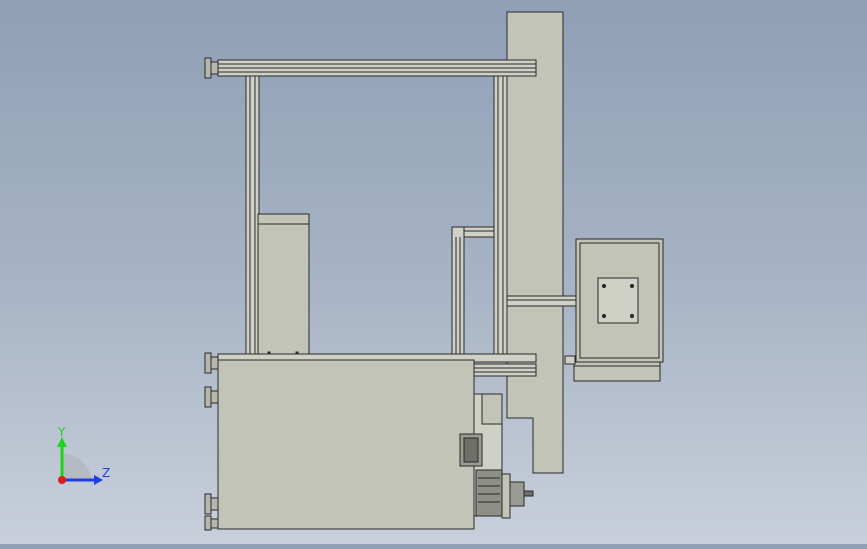  Describe the element at coordinates (614, 310) in the screenshot. I see `monitor-panel` at that location.